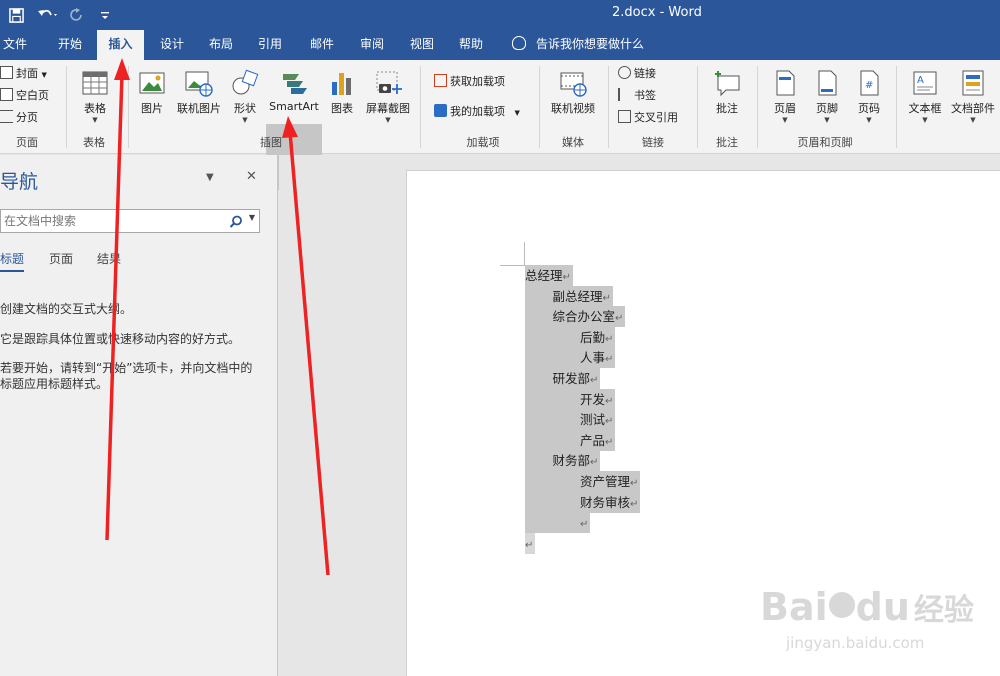 This screenshot has width=1000, height=676. Describe the element at coordinates (19, 118) in the screenshot. I see `page-break-button: 分页` at that location.